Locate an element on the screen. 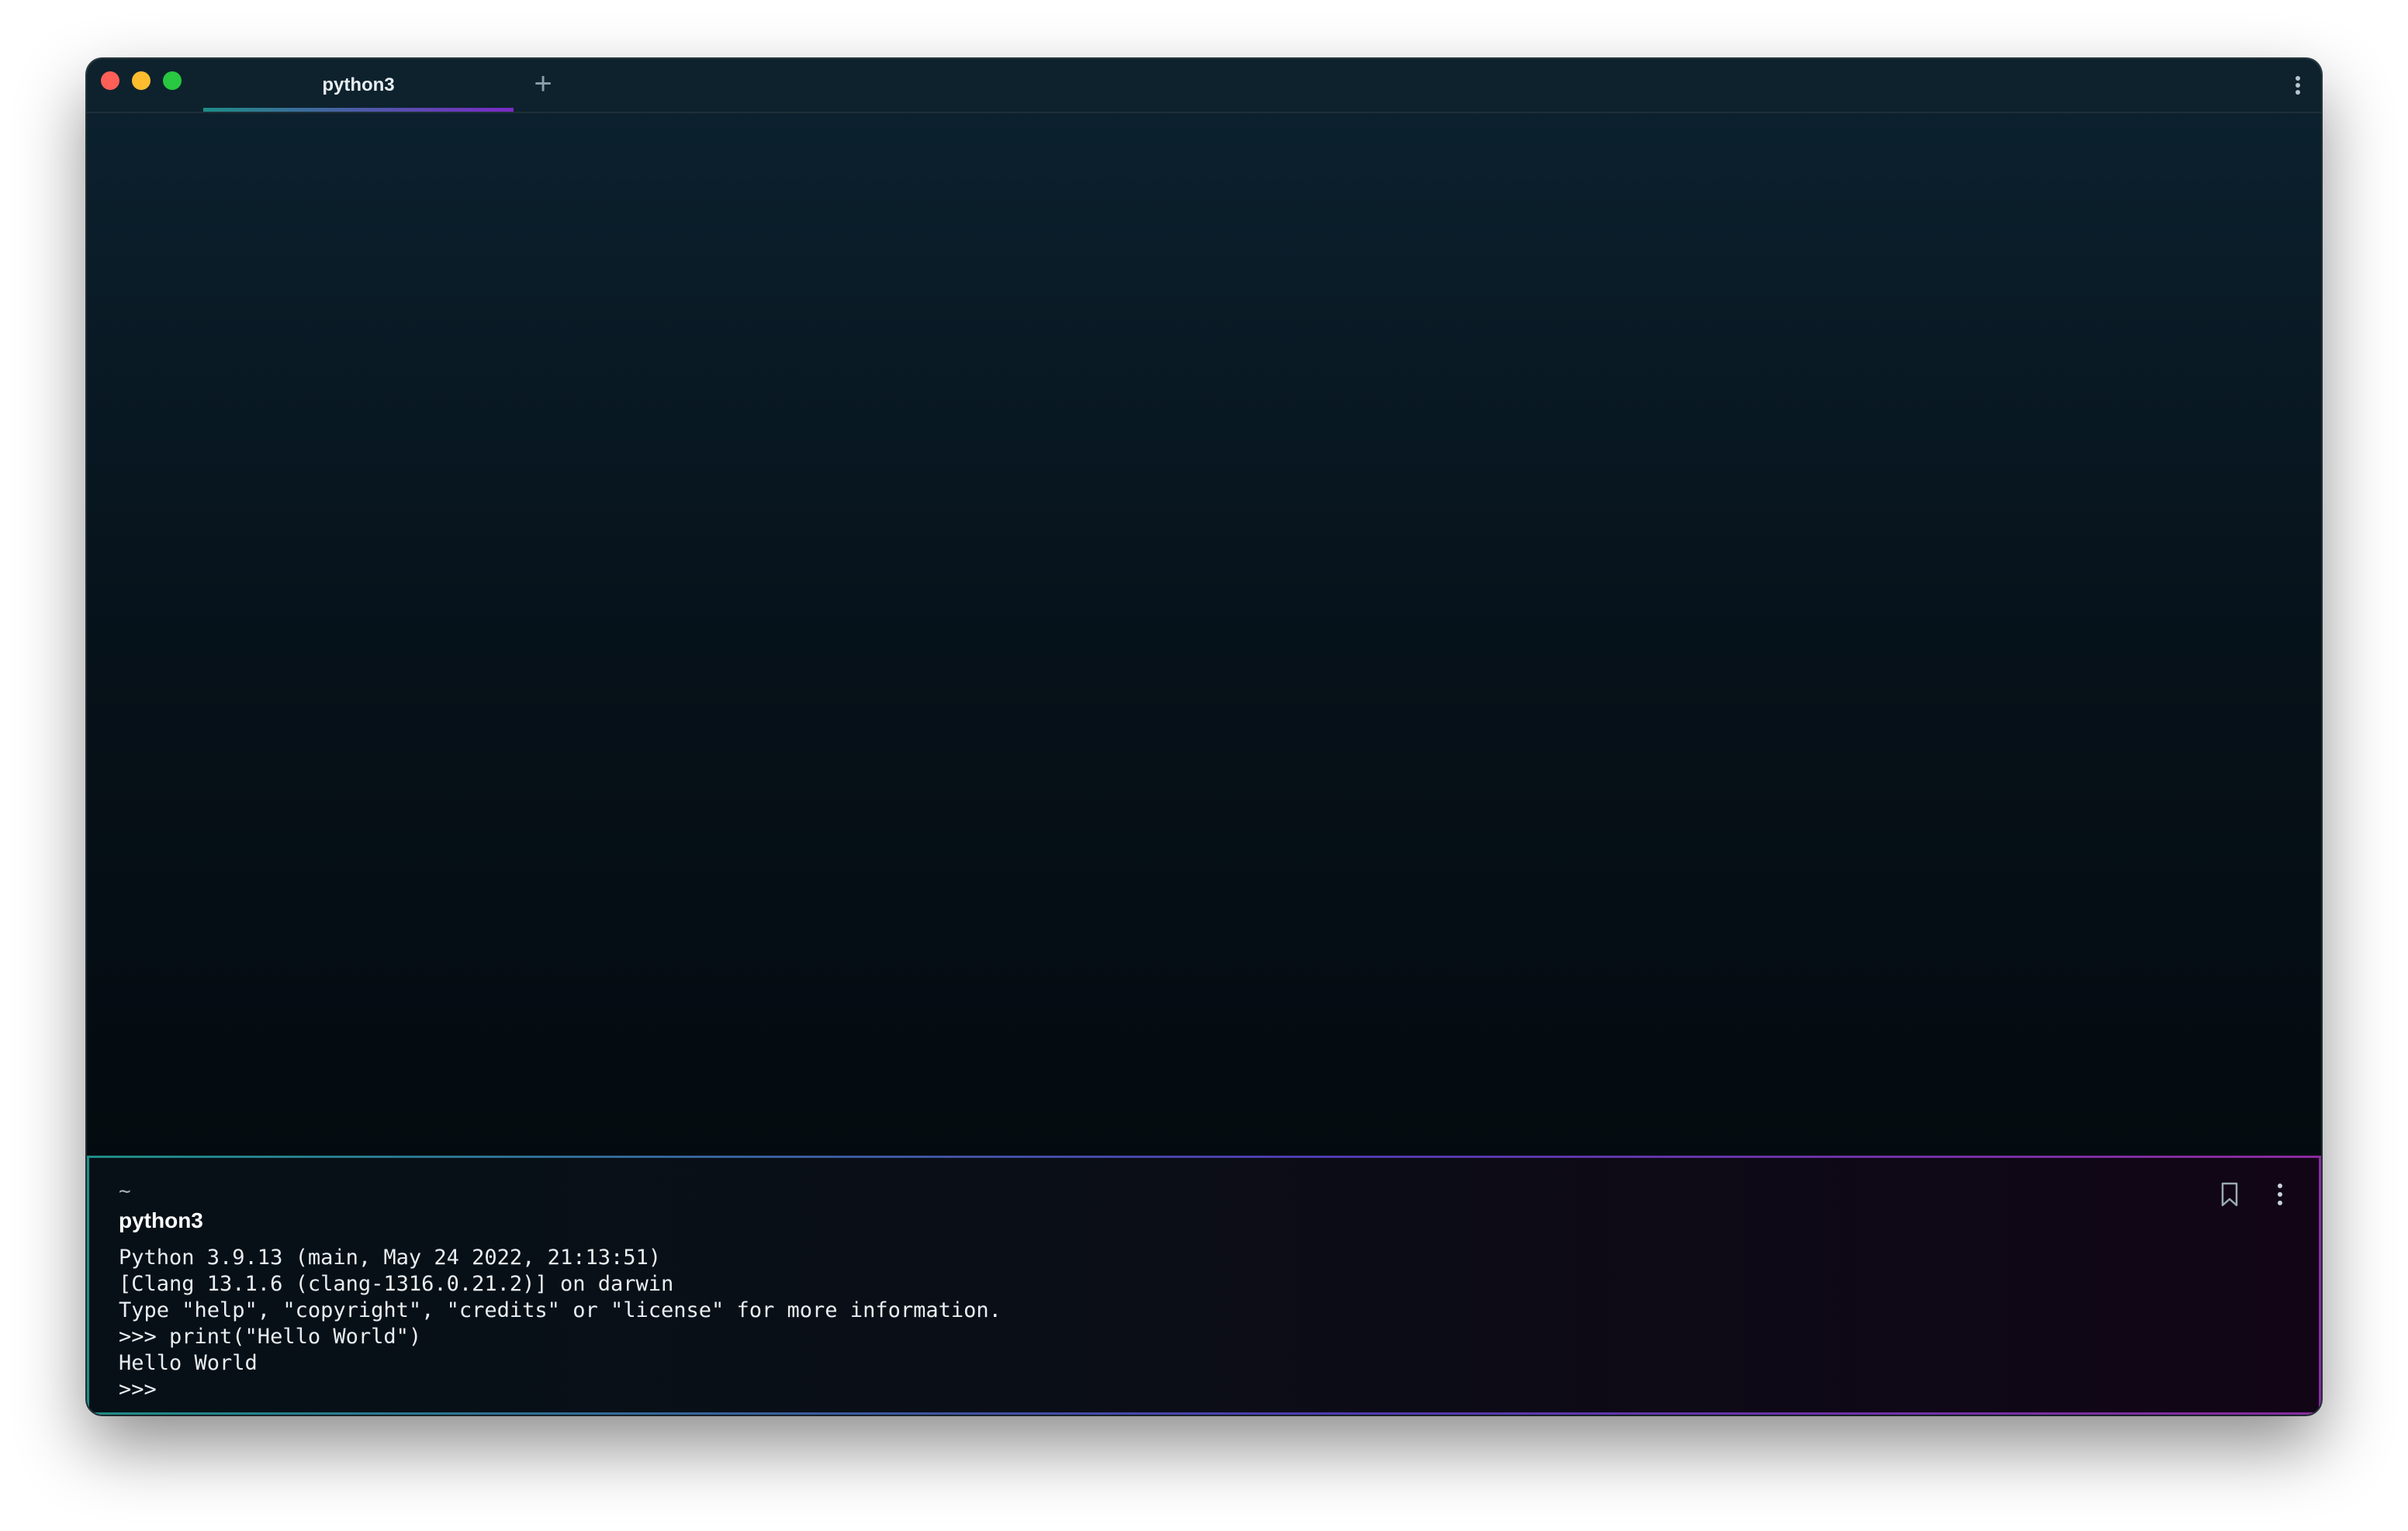 Image resolution: width=2408 pixels, height=1531 pixels. window-menu-icon is located at coordinates (2298, 85).